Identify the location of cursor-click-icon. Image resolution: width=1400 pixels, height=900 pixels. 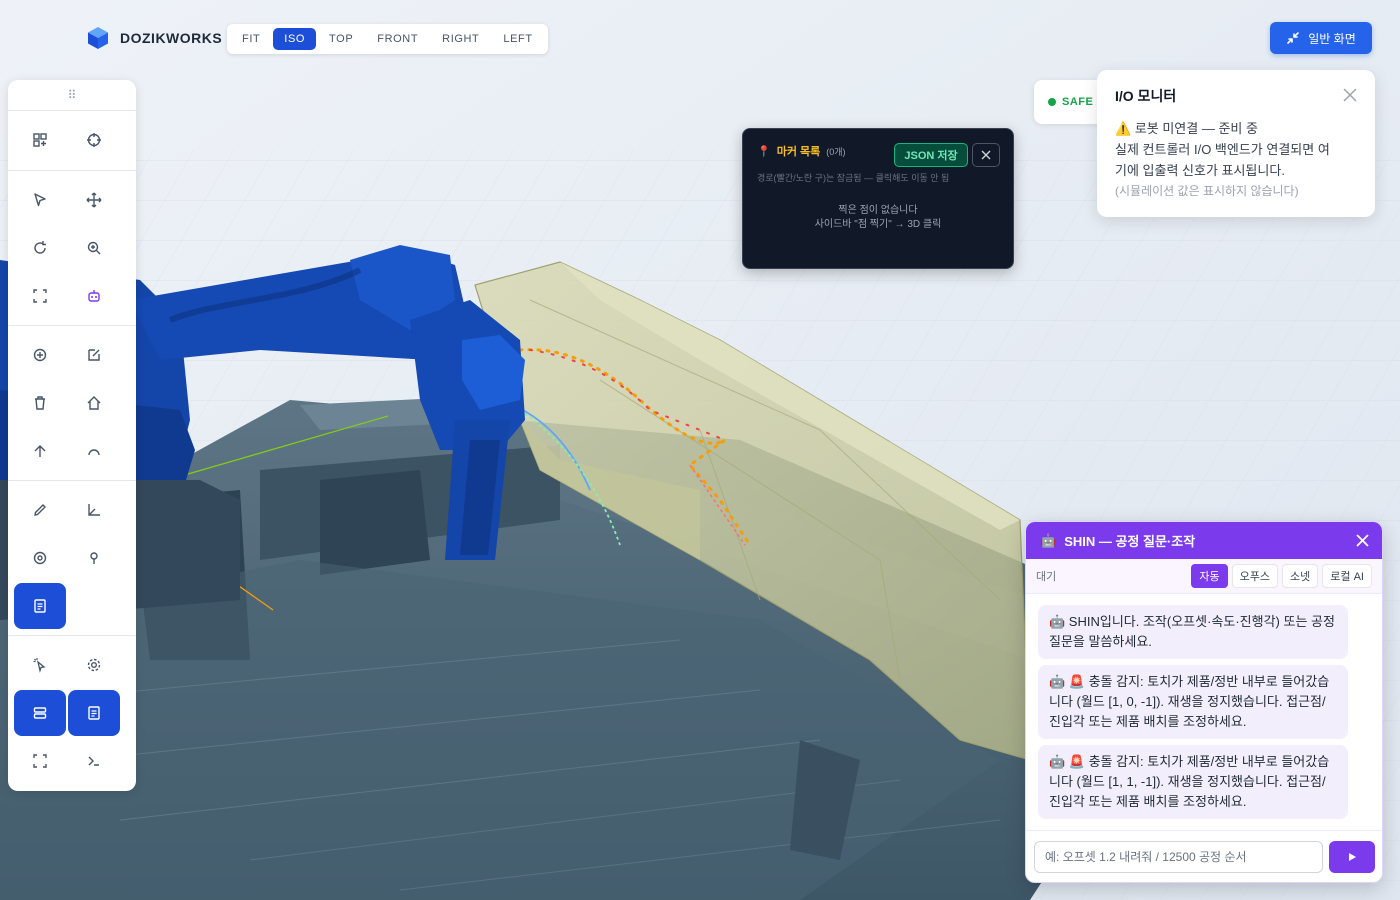
(39, 665).